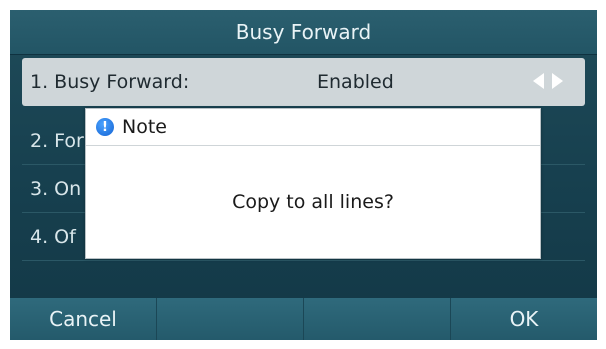 Image resolution: width=606 pixels, height=349 pixels. I want to click on list-item-label: 3. On, so click(56, 189).